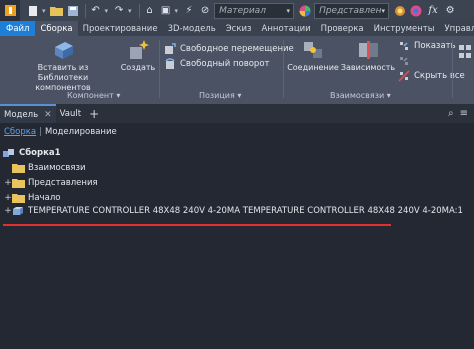  I want to click on adjust-appearance-icon, so click(416, 11).